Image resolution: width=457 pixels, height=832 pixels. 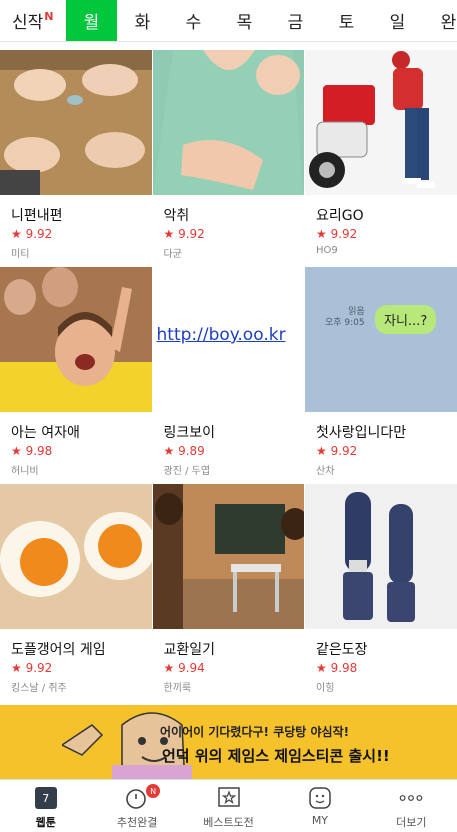 I want to click on comic-card: 도플갱어의 게임 ★ 9.92 킹스날 / 쥐주, so click(x=76, y=592).